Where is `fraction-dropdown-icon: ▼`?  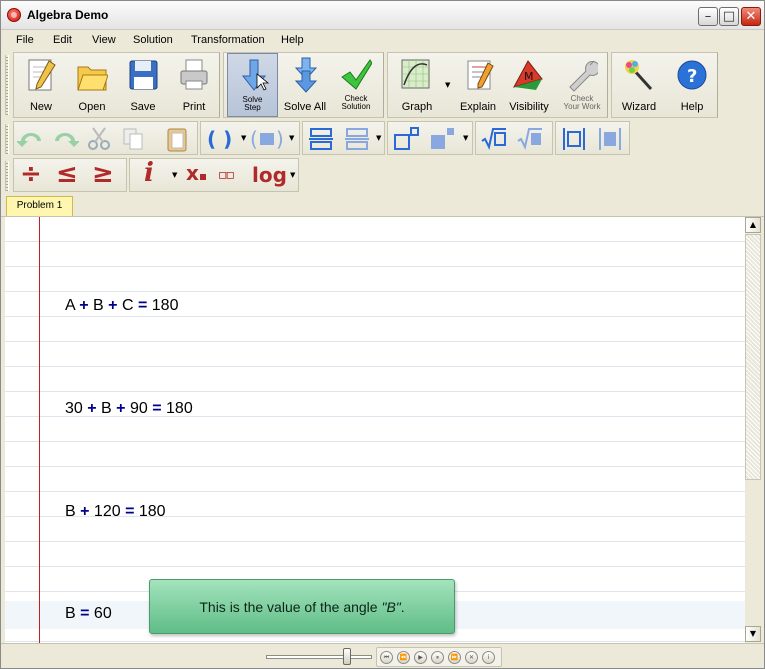 fraction-dropdown-icon: ▼ is located at coordinates (378, 138).